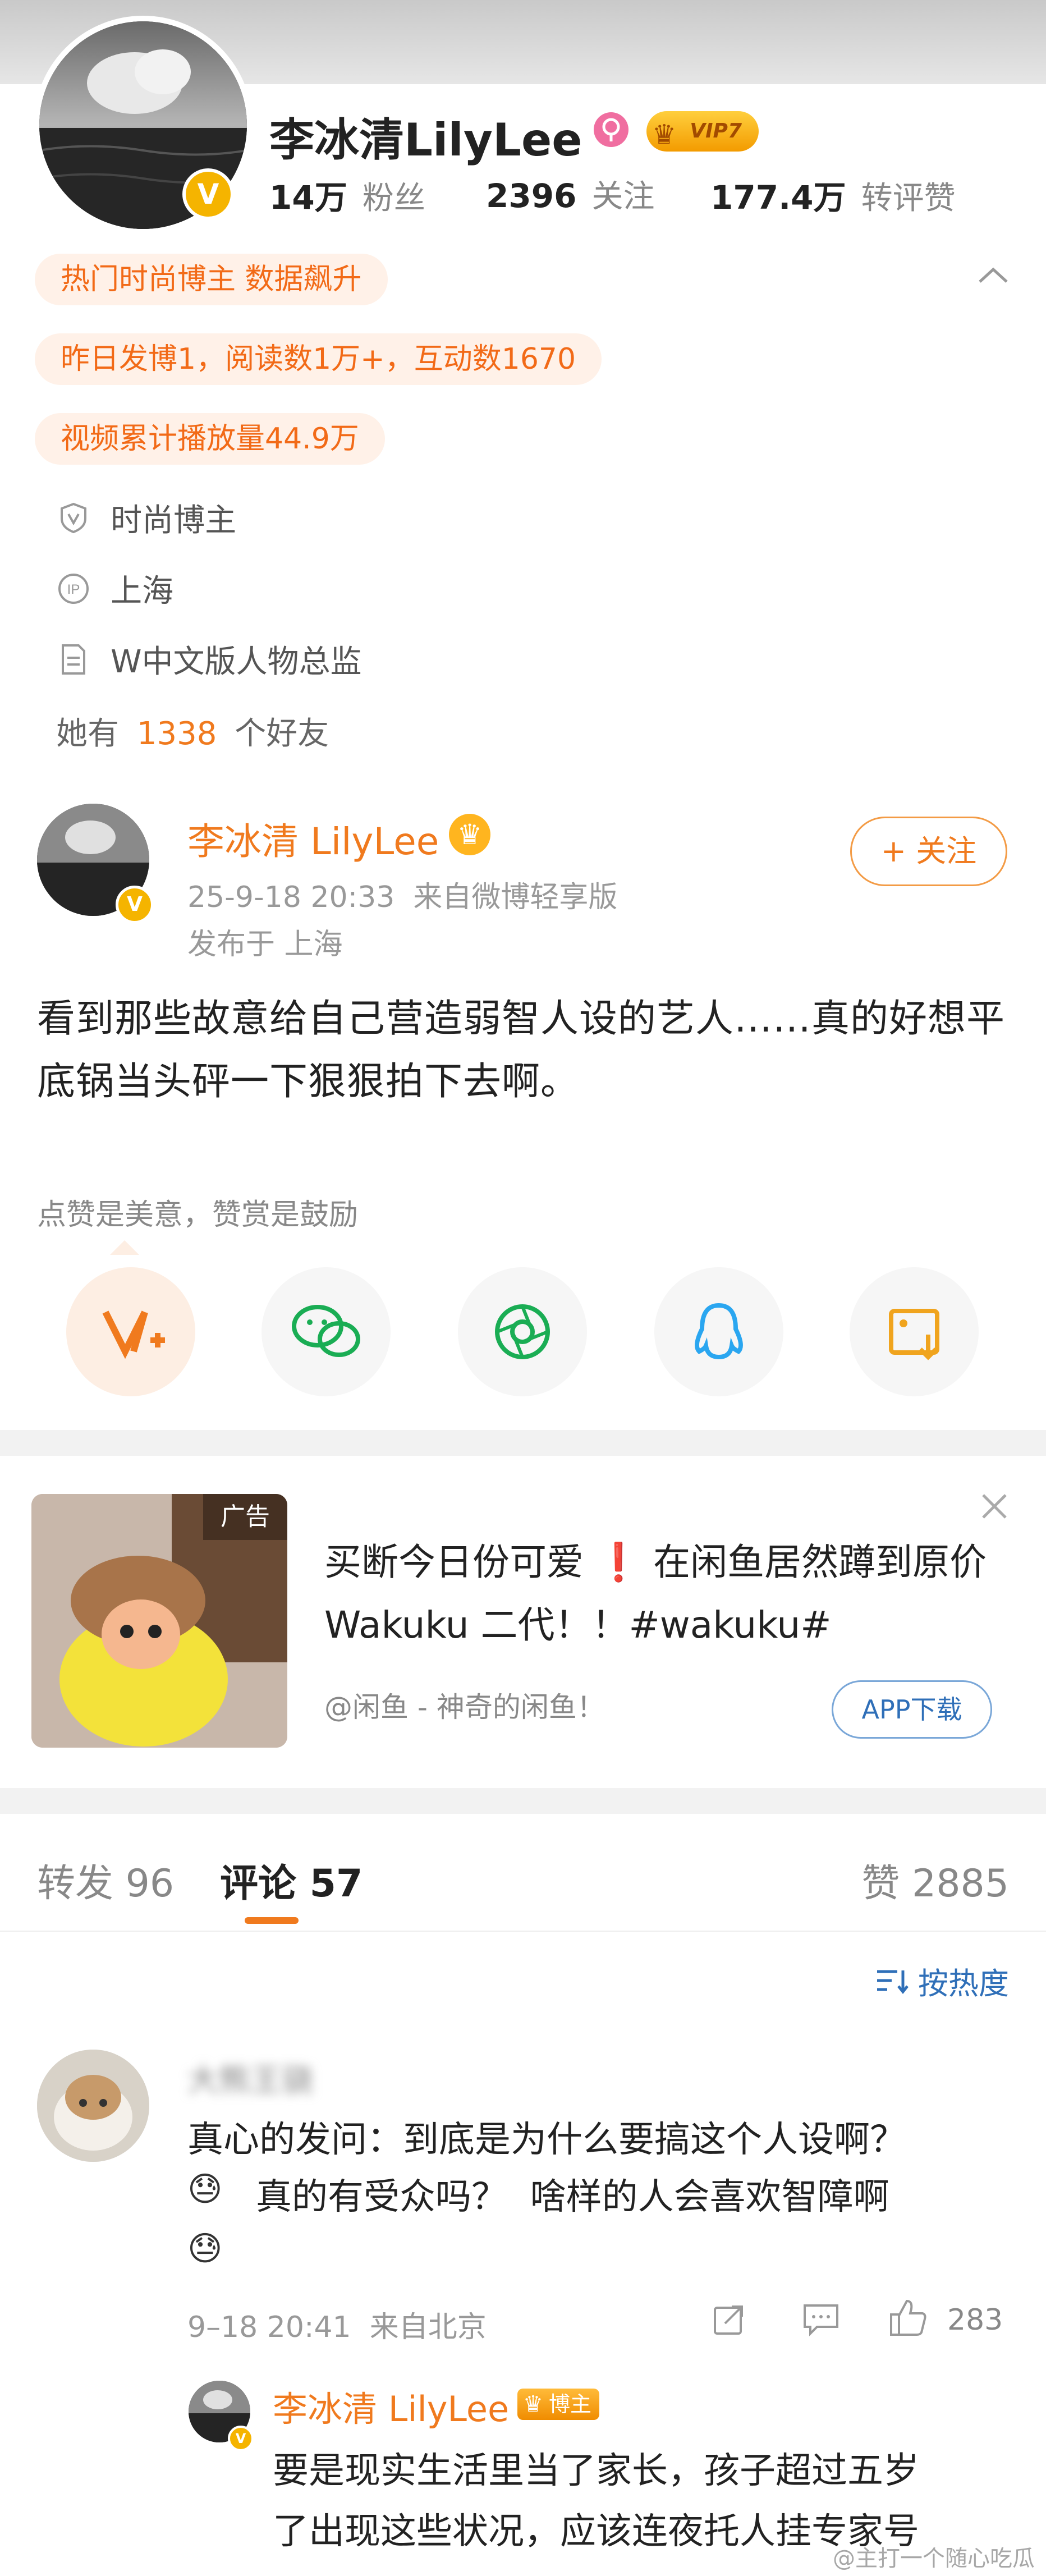 The width and height of the screenshot is (1046, 2576). Describe the element at coordinates (236, 662) in the screenshot. I see `info-text: W中文版人物总监` at that location.